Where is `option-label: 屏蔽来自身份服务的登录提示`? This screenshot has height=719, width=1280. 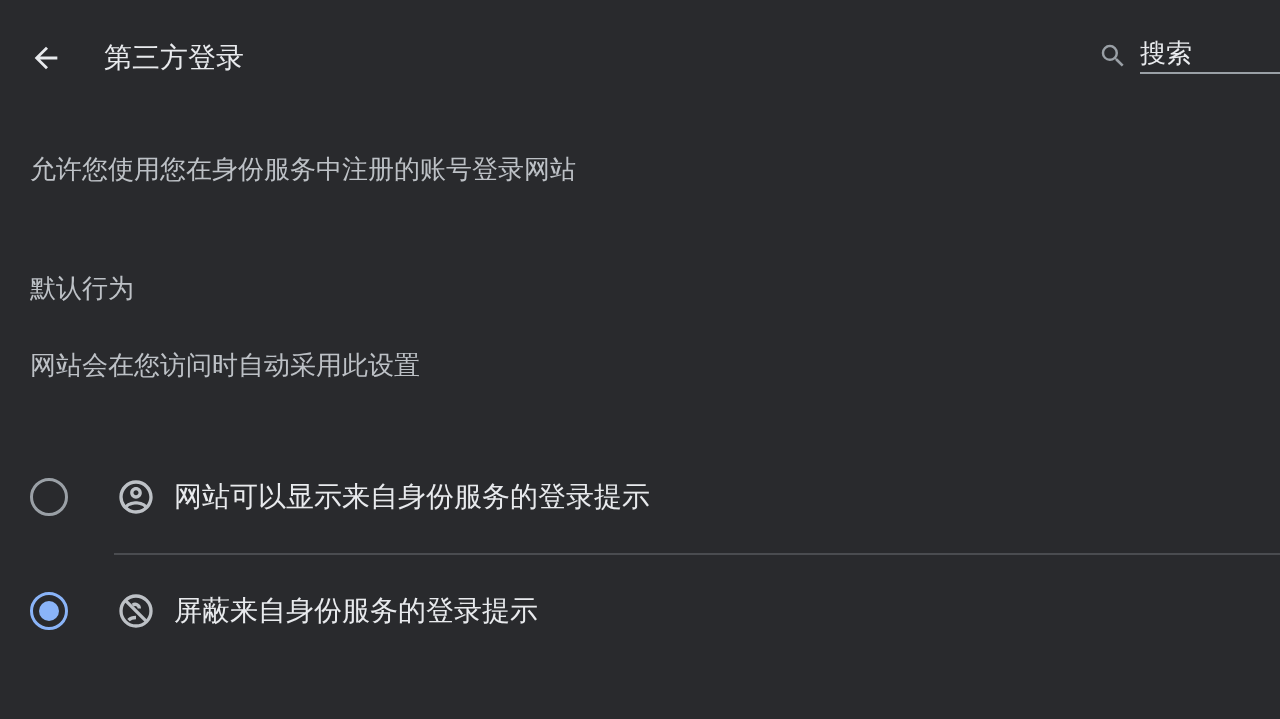
option-label: 屏蔽来自身份服务的登录提示 is located at coordinates (356, 611).